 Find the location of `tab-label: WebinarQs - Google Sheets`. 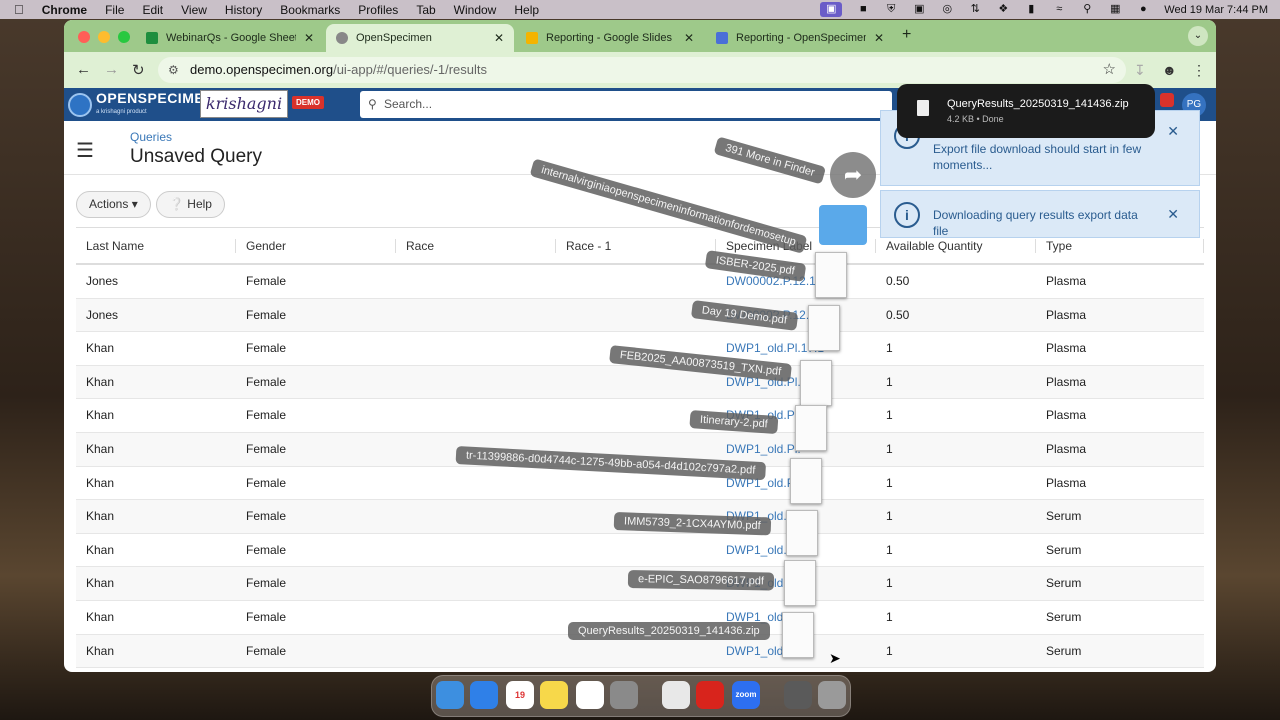

tab-label: WebinarQs - Google Sheets is located at coordinates (231, 38).